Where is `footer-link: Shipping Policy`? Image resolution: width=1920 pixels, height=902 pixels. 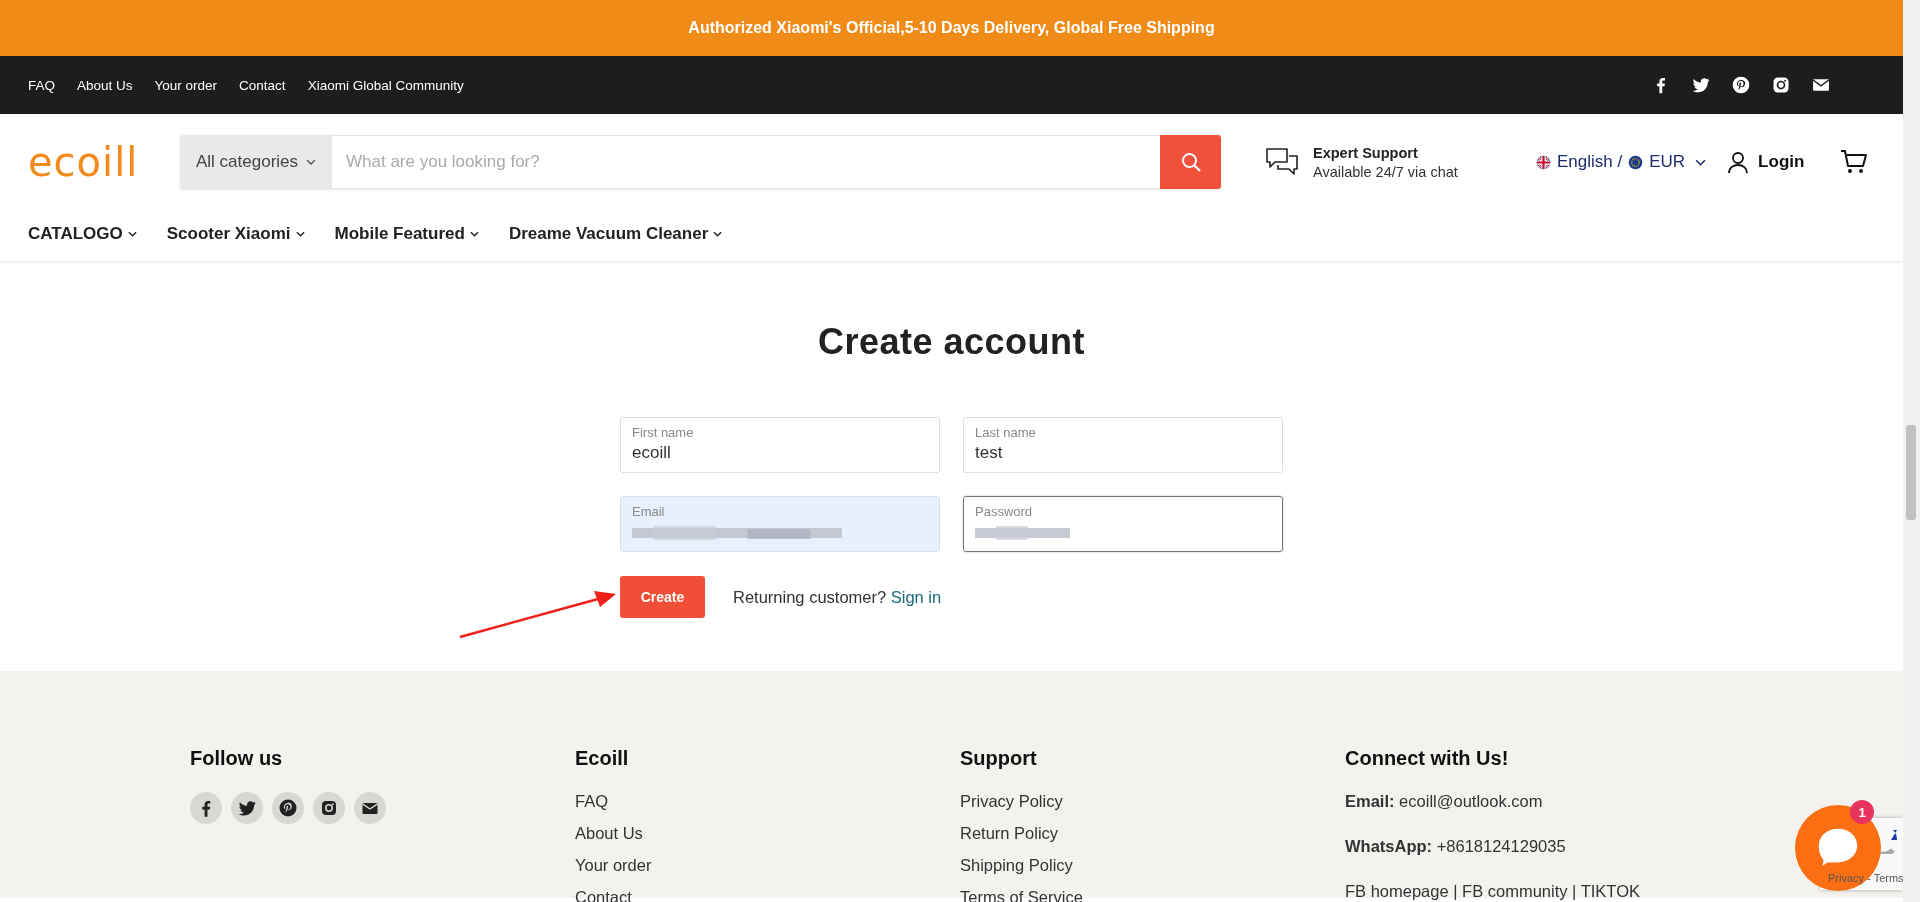
footer-link: Shipping Policy is located at coordinates (1152, 872).